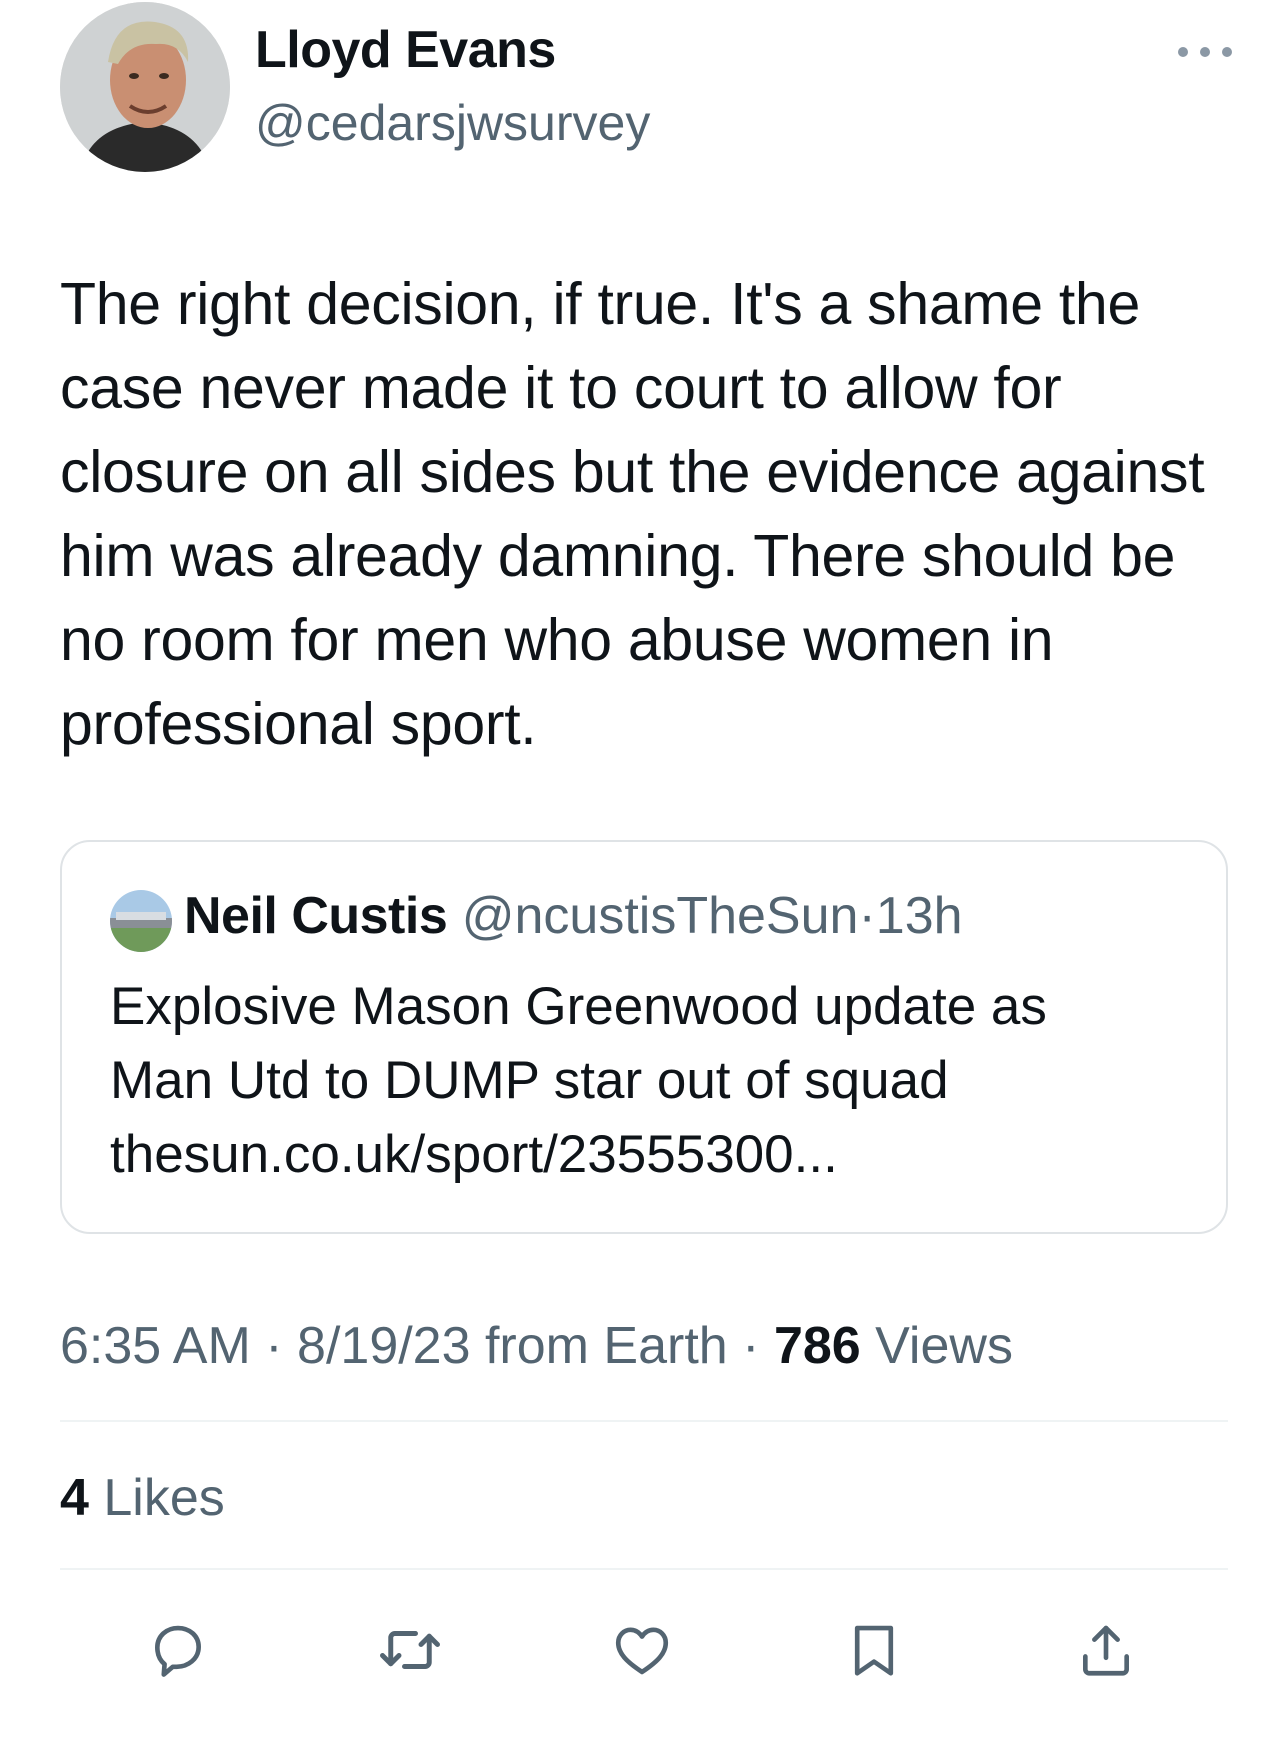  What do you see at coordinates (1205, 52) in the screenshot?
I see `more-dots-icon` at bounding box center [1205, 52].